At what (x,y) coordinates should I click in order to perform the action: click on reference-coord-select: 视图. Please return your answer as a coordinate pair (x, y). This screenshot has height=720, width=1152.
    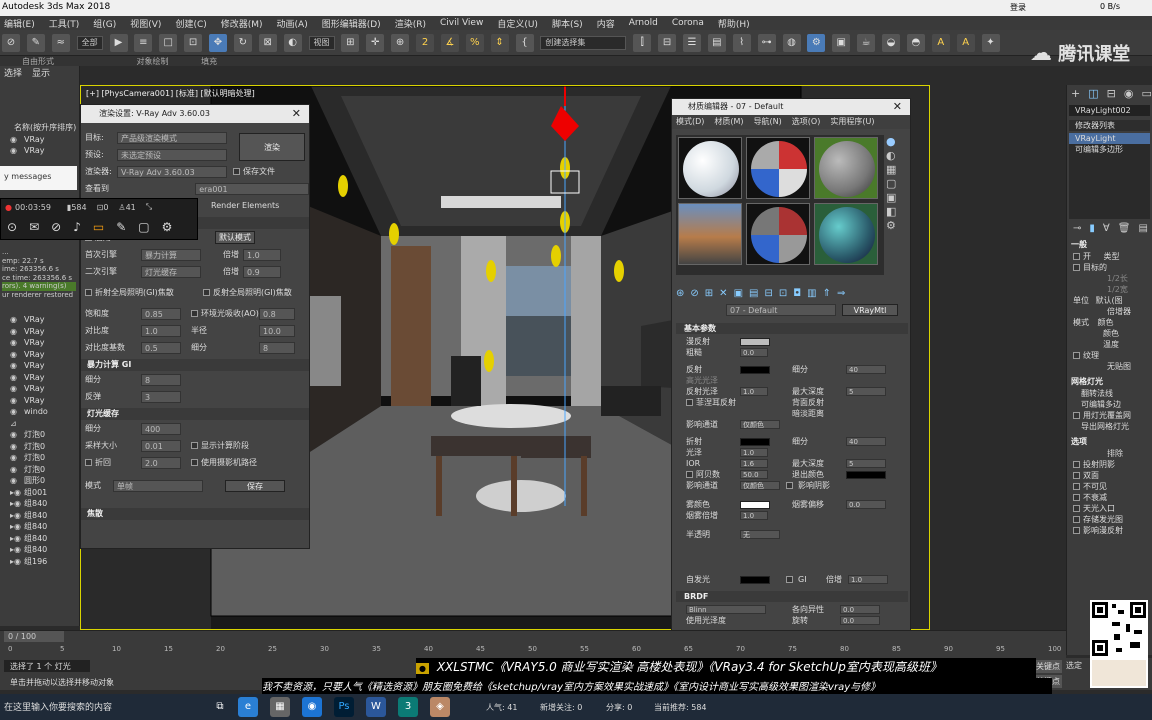
    Looking at the image, I should click on (321, 43).